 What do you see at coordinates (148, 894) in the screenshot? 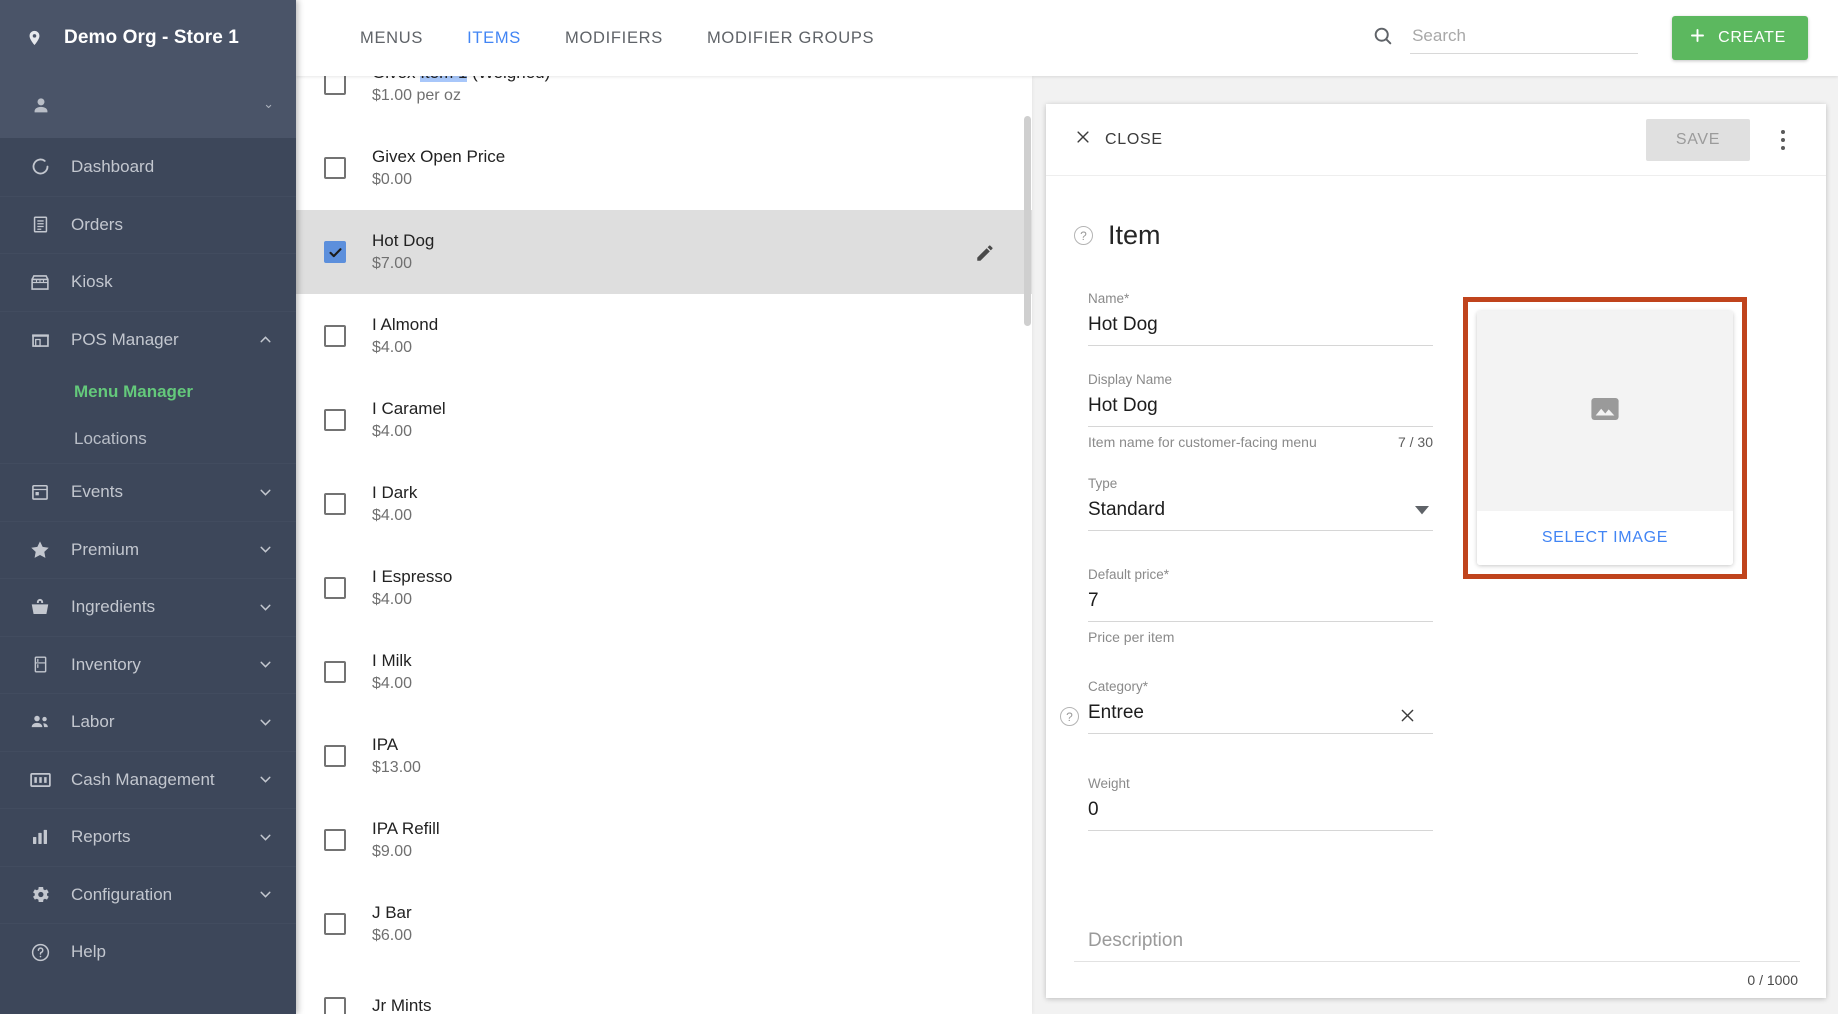
I see `sidebar-item-configuration: Configuration` at bounding box center [148, 894].